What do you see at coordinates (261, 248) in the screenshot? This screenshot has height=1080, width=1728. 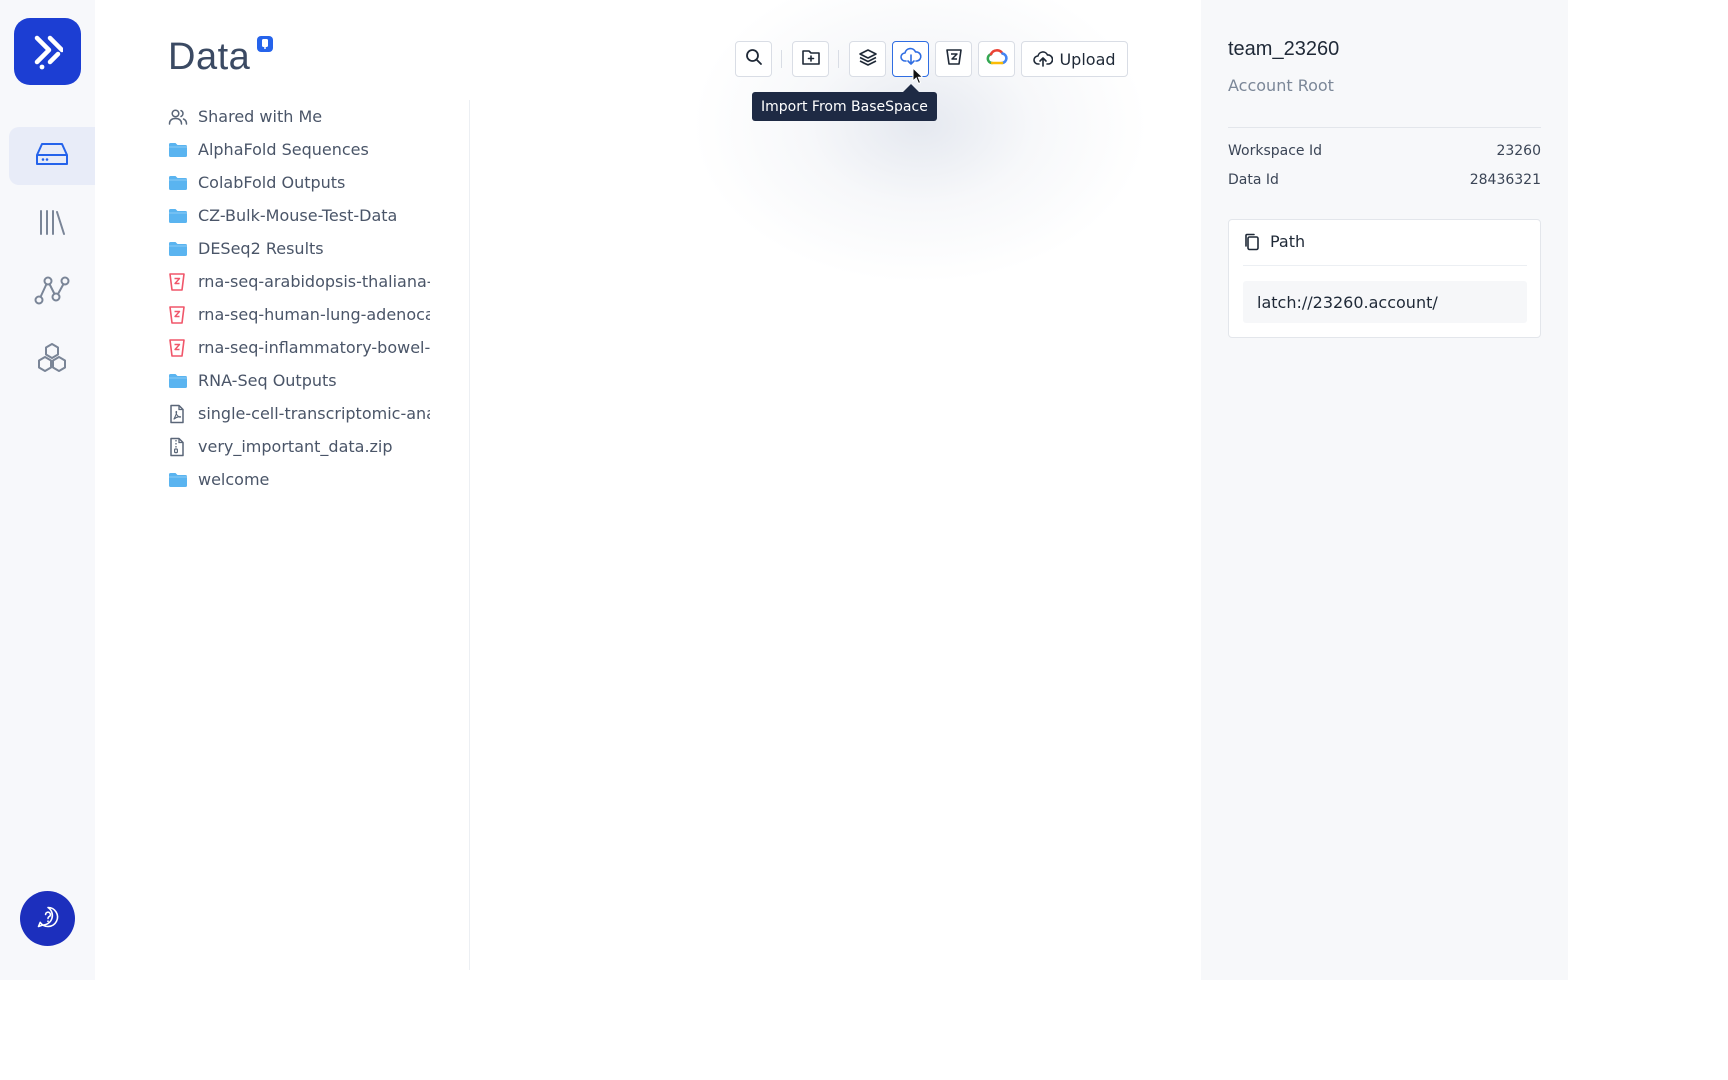 I see `file-item-label: DESeq2 Results` at bounding box center [261, 248].